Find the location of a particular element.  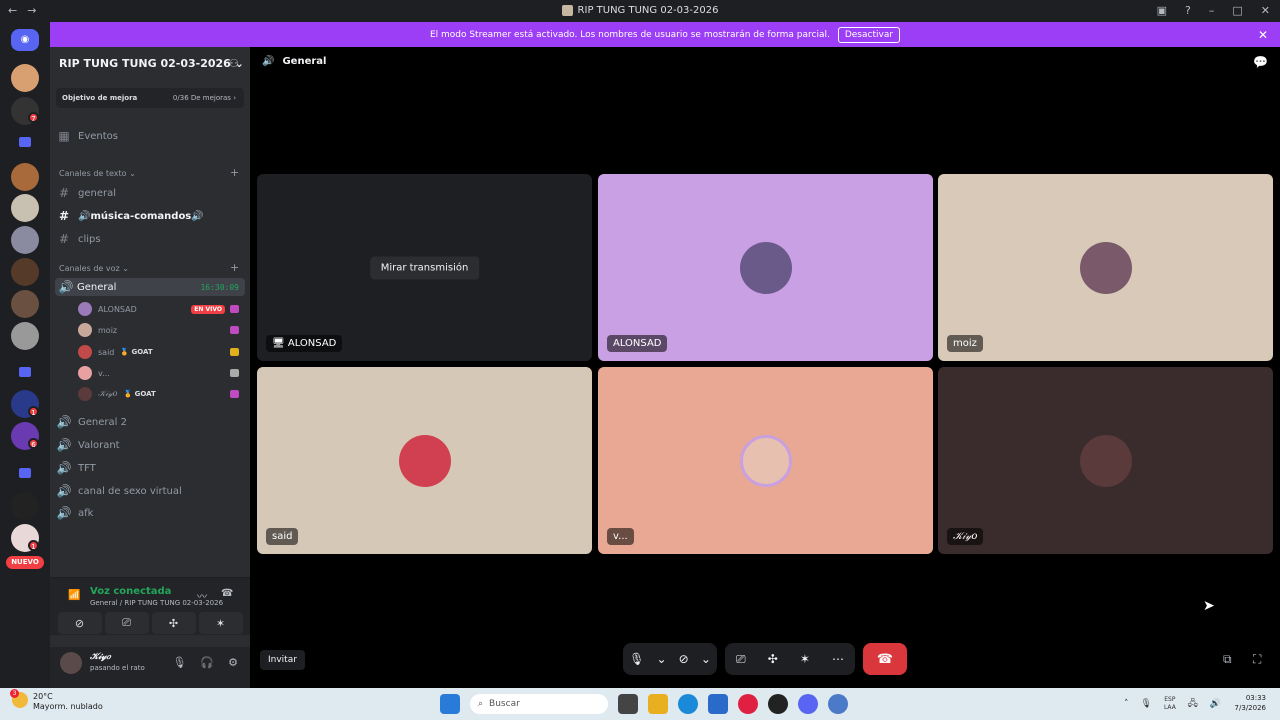

chrome-icon is located at coordinates (778, 704).